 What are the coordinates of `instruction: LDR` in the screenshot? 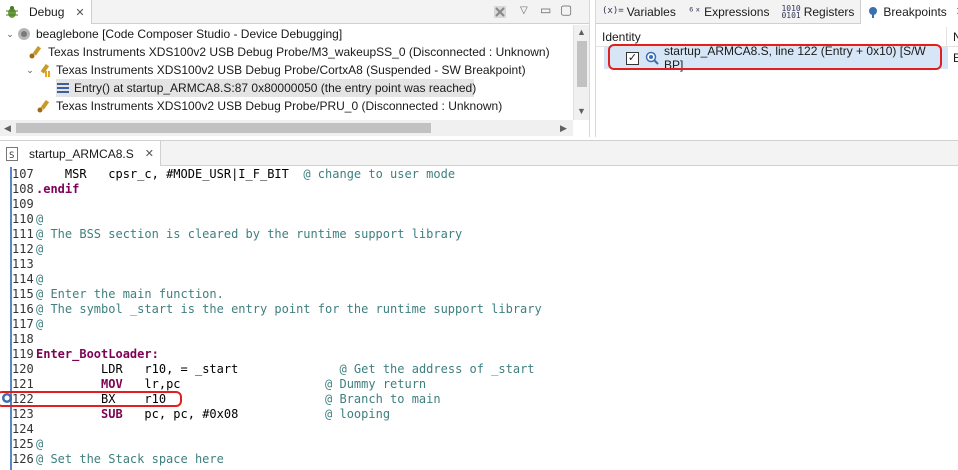 It's located at (112, 369).